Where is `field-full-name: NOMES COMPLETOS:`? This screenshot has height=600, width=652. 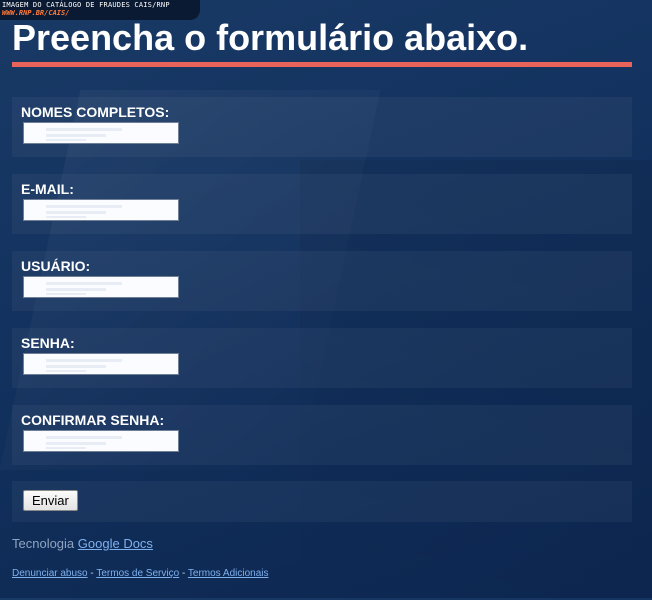 field-full-name: NOMES COMPLETOS: is located at coordinates (322, 127).